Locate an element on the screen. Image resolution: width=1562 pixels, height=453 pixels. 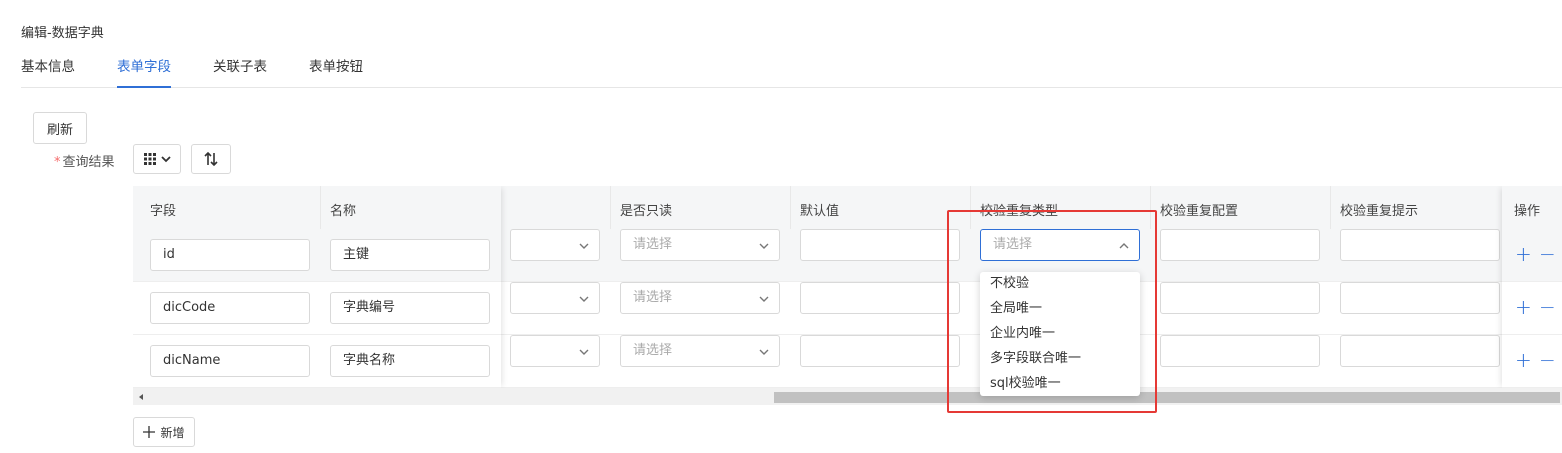
dup-type-dropdown: 不校验 全局唯一 企业内唯一 多字段联合唯一 sql校验唯一 is located at coordinates (1060, 334).